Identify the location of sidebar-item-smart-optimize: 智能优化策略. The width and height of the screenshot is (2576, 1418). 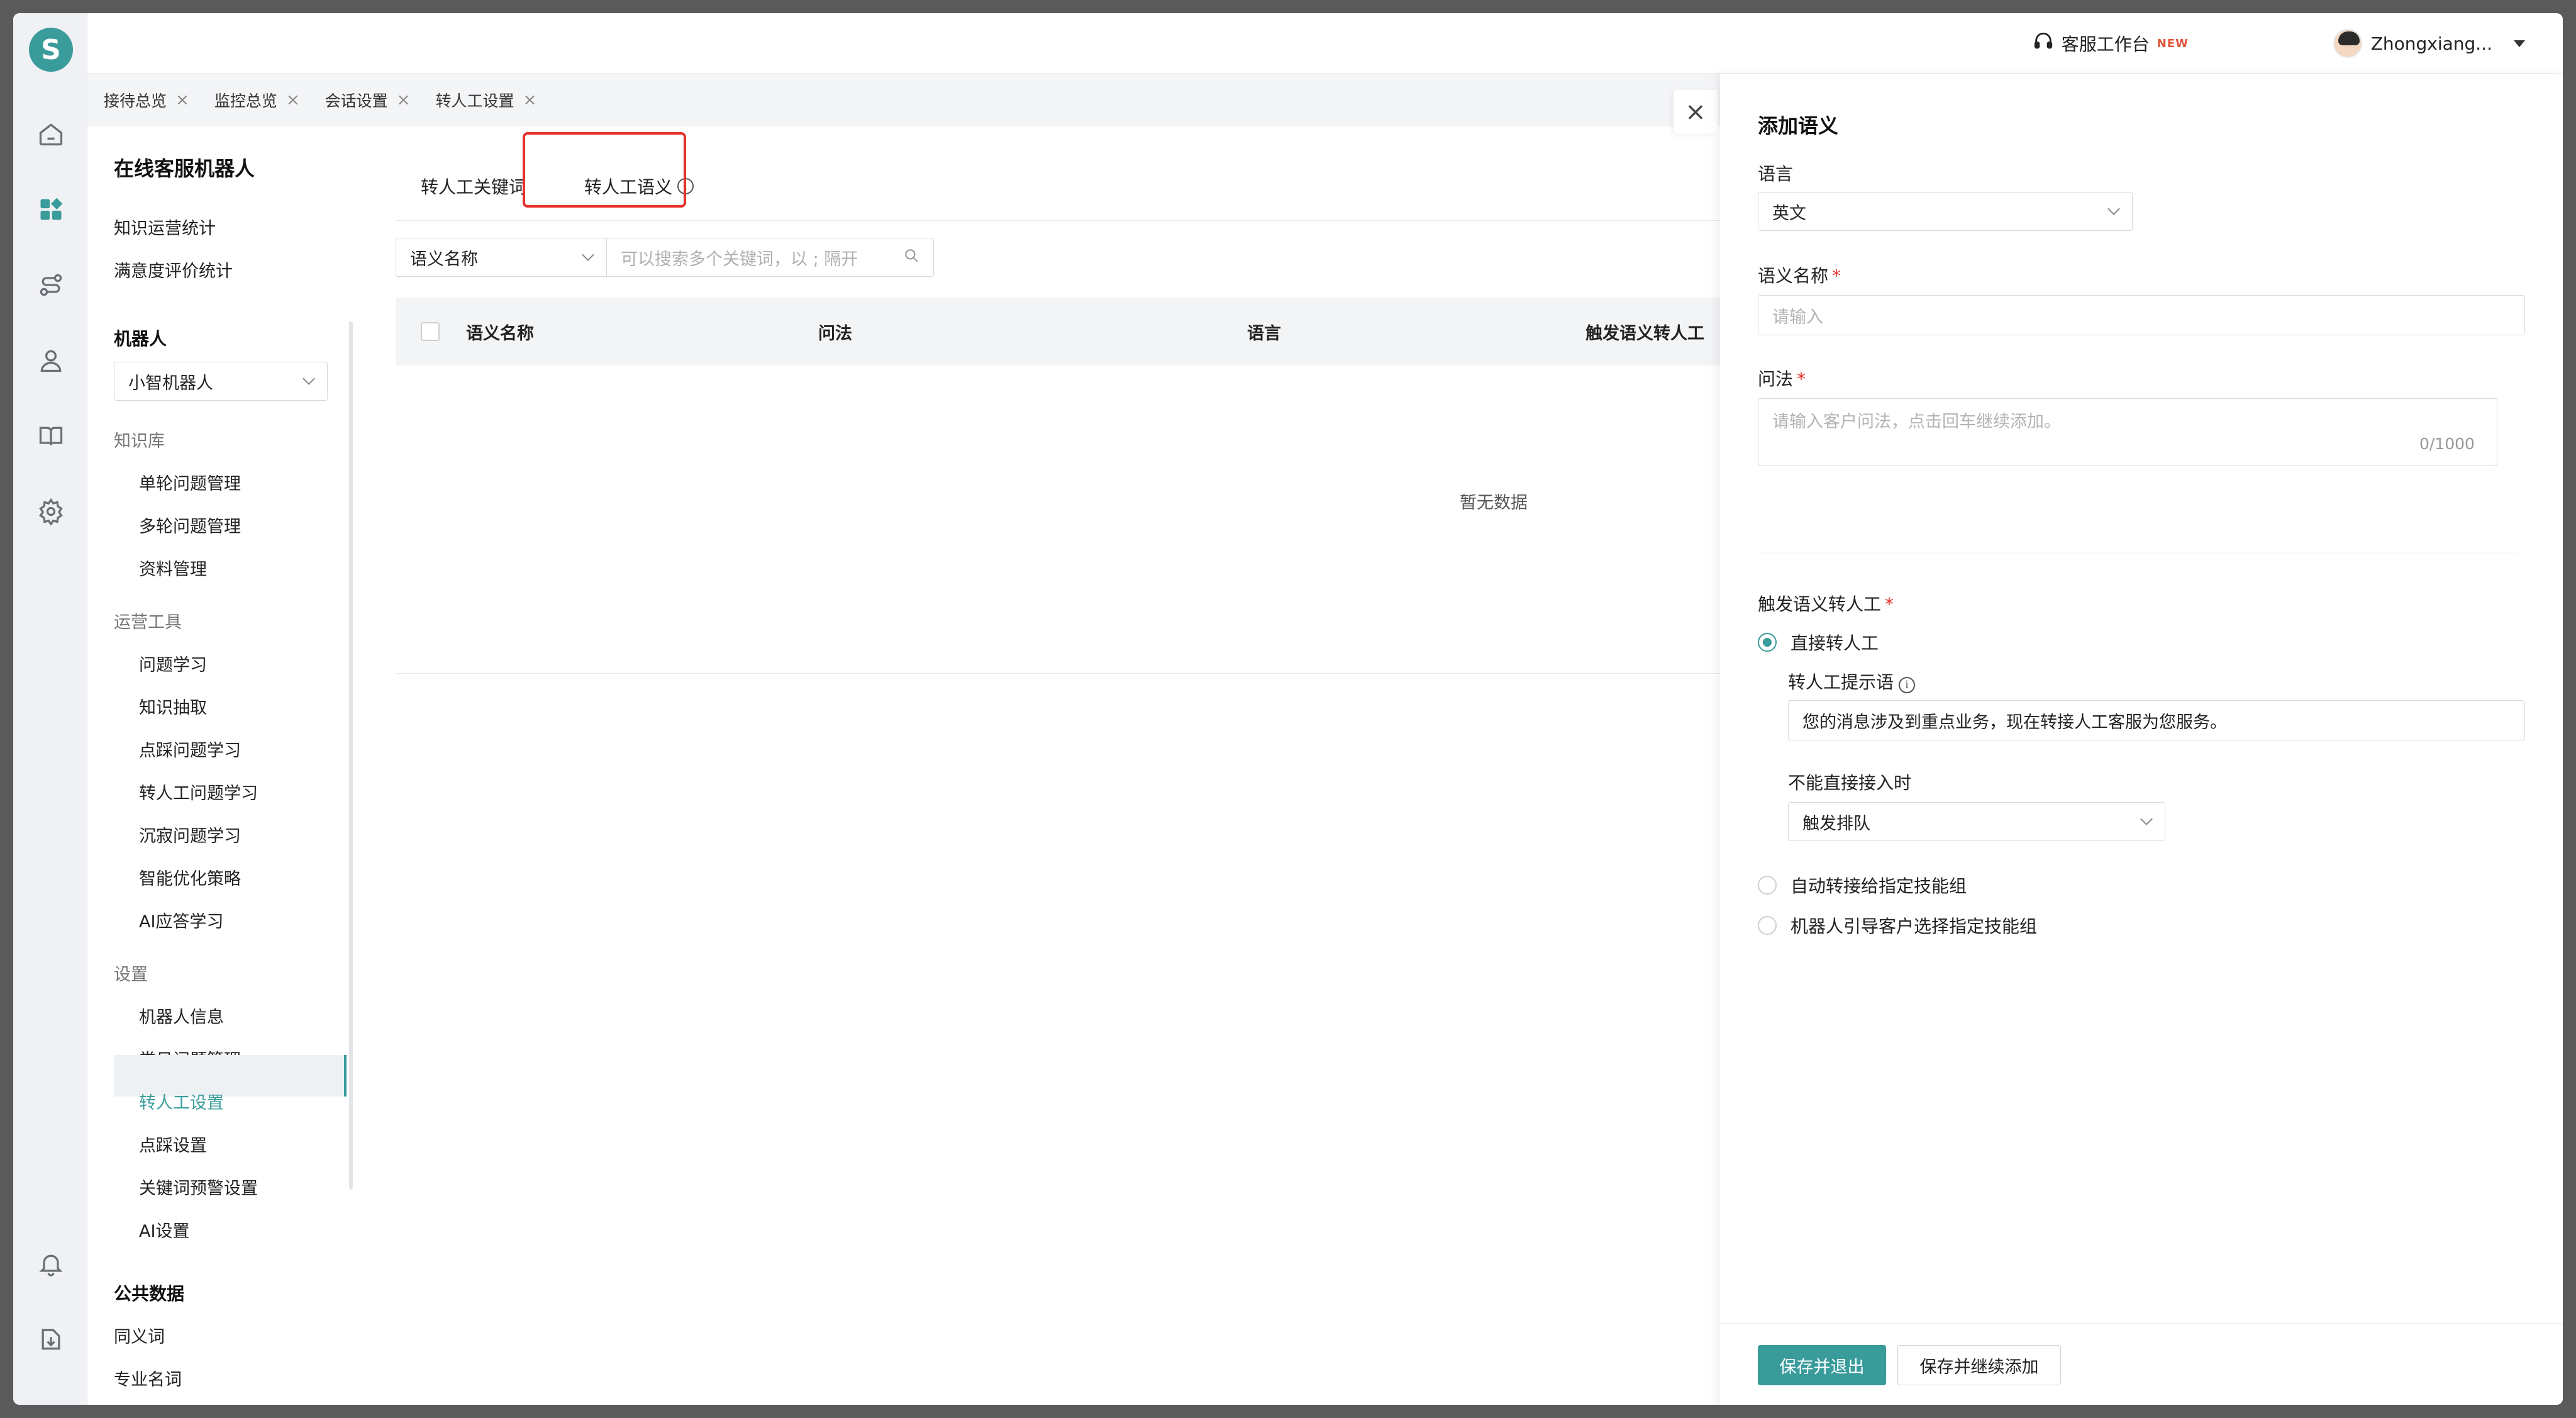
(190, 877).